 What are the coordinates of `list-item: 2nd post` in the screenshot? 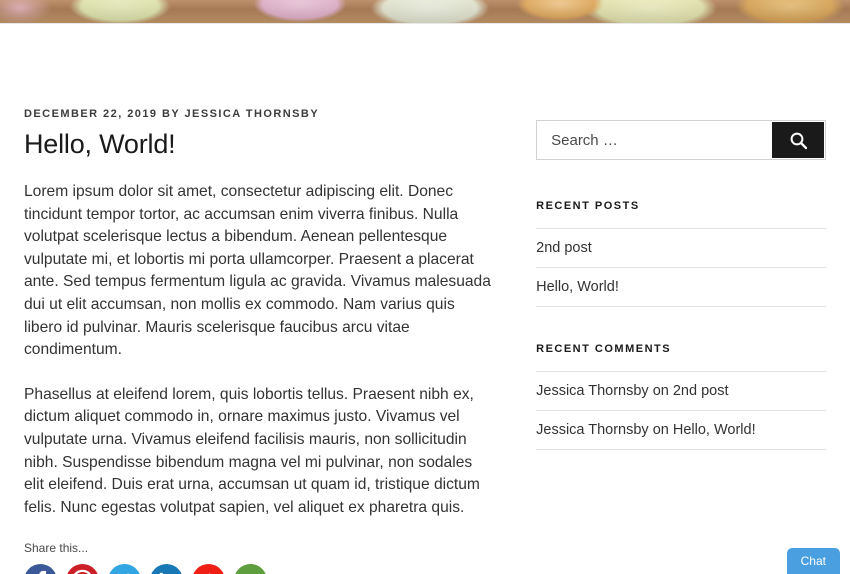 It's located at (681, 247).